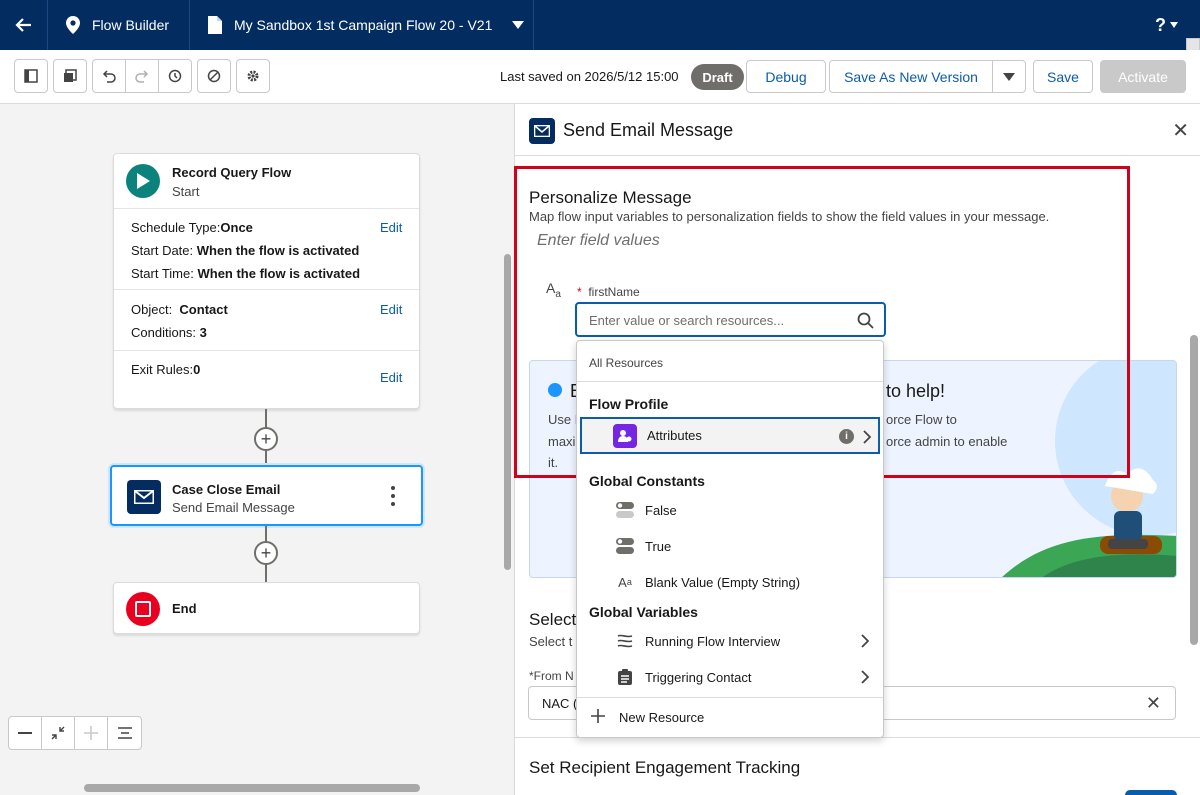 The image size is (1200, 795). Describe the element at coordinates (662, 717) in the screenshot. I see `new-resource-label: New Resource` at that location.